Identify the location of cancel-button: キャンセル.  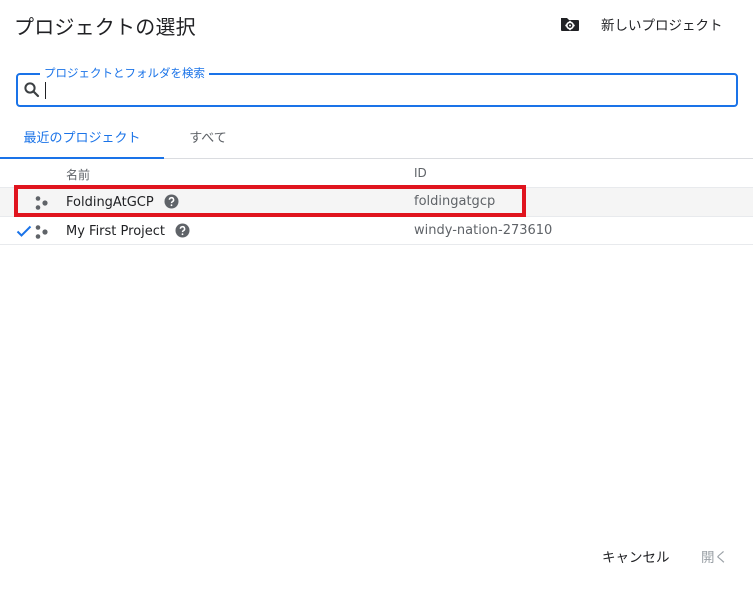
(636, 556).